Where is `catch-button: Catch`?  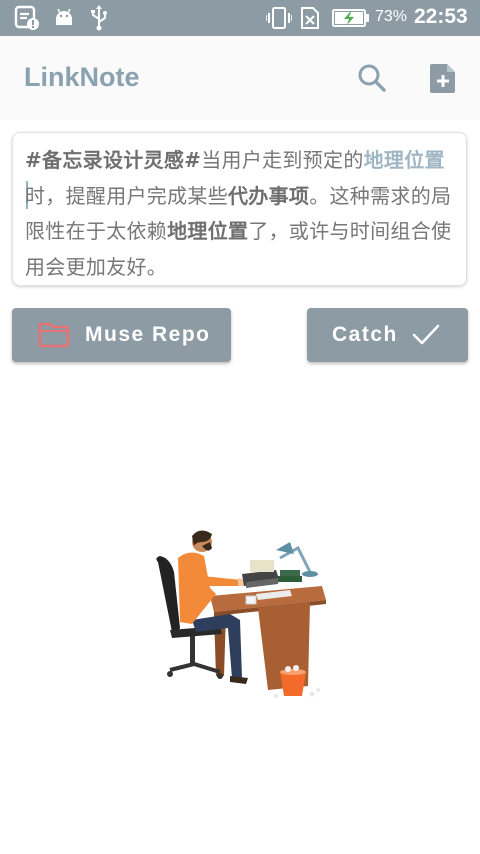
catch-button: Catch is located at coordinates (387, 335).